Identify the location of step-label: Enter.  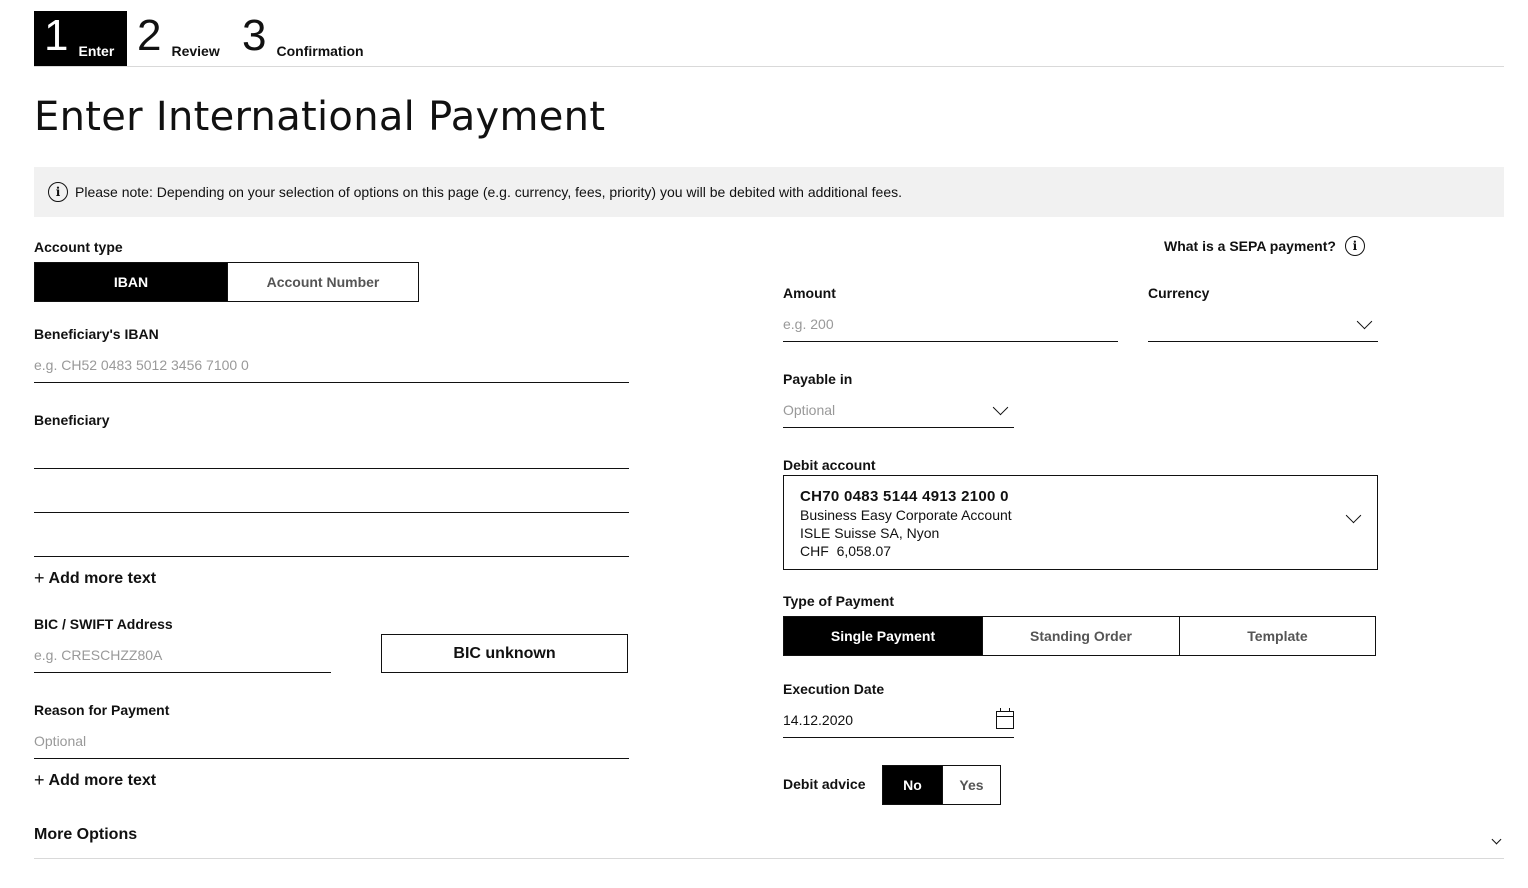
(96, 51).